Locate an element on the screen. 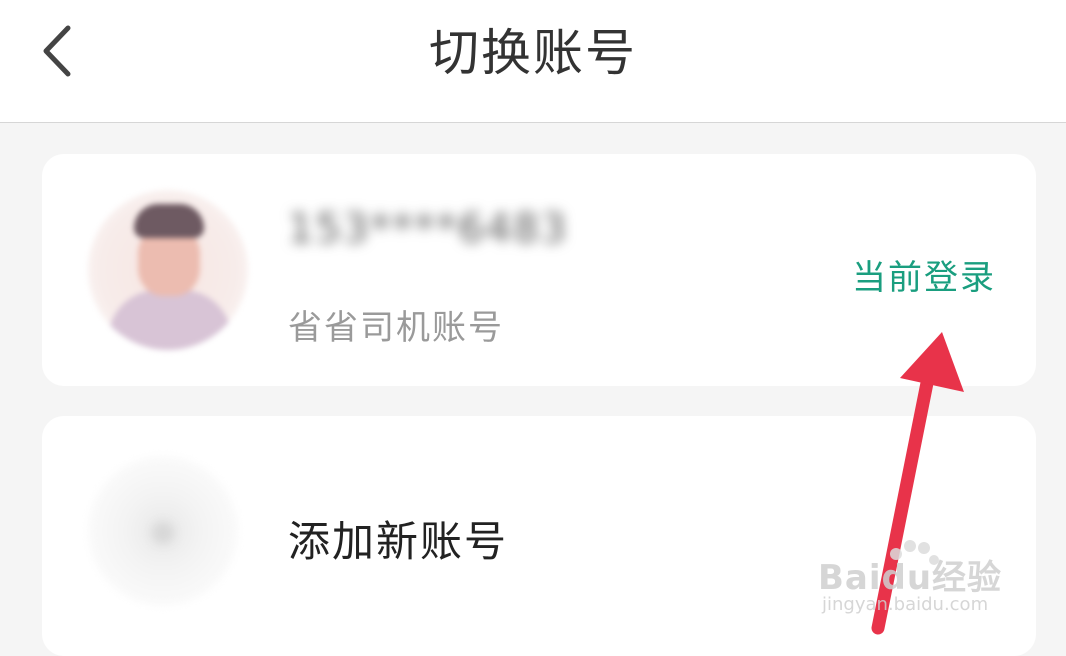 This screenshot has width=1066, height=656. avatar is located at coordinates (168, 270).